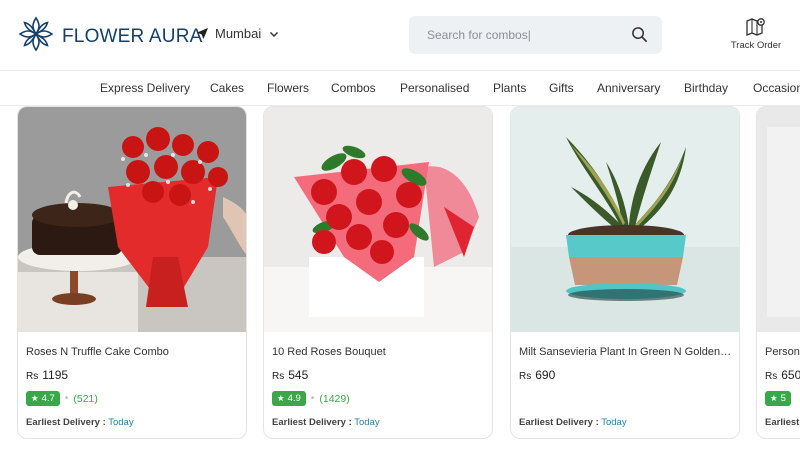  I want to click on nav-express-delivery: Express Delivery, so click(145, 88).